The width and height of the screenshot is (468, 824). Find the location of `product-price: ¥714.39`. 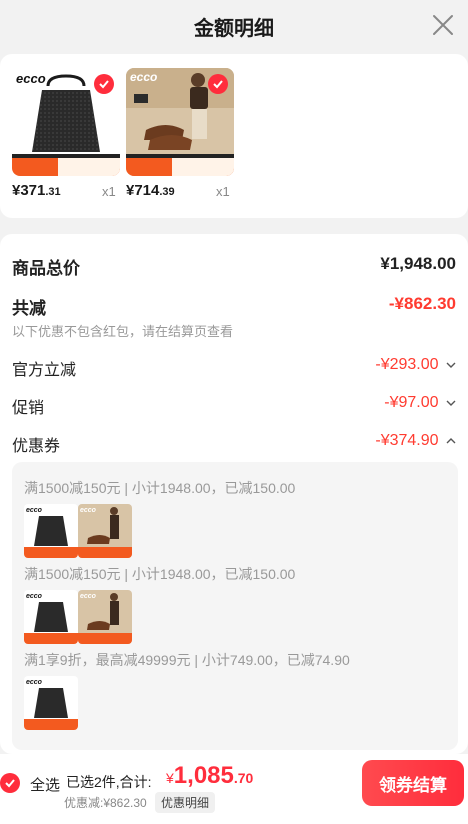

product-price: ¥714.39 is located at coordinates (150, 190).